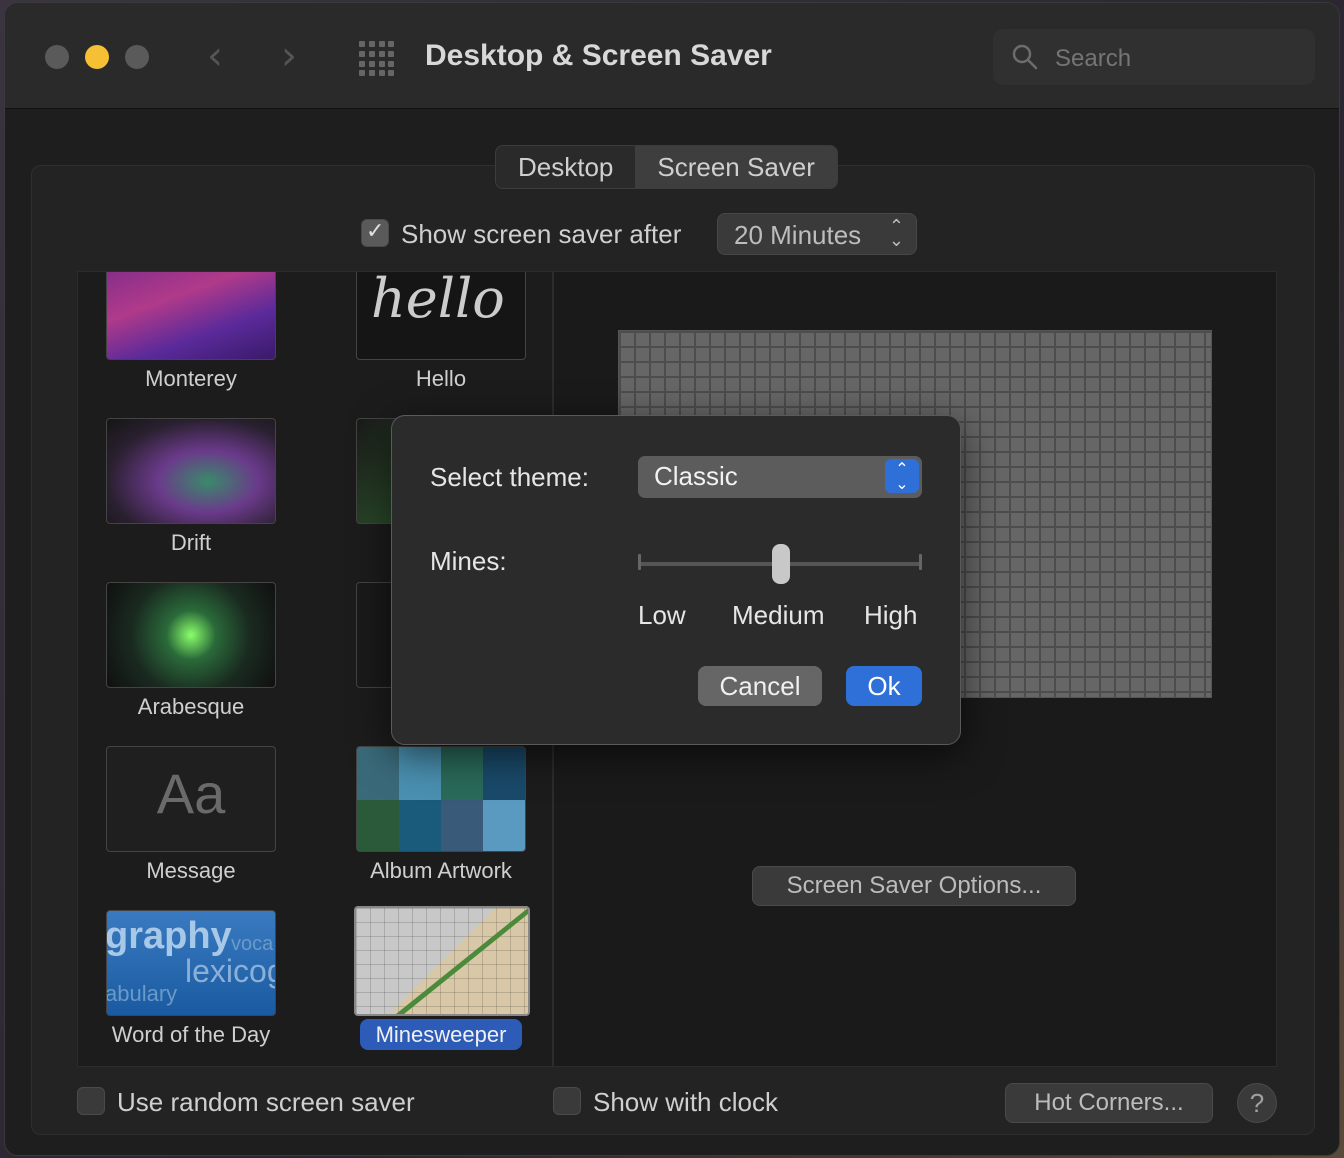 This screenshot has width=1344, height=1158. Describe the element at coordinates (565, 167) in the screenshot. I see `tab-desktop: Desktop` at that location.